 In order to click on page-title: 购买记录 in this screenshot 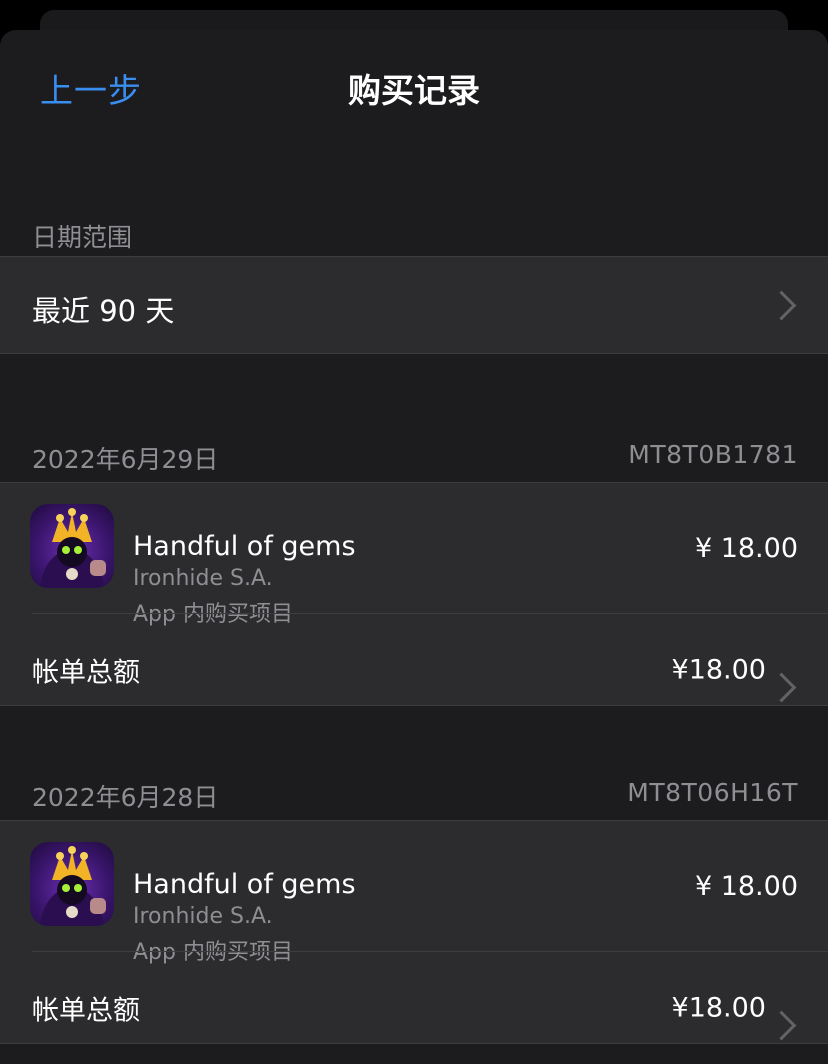, I will do `click(414, 90)`.